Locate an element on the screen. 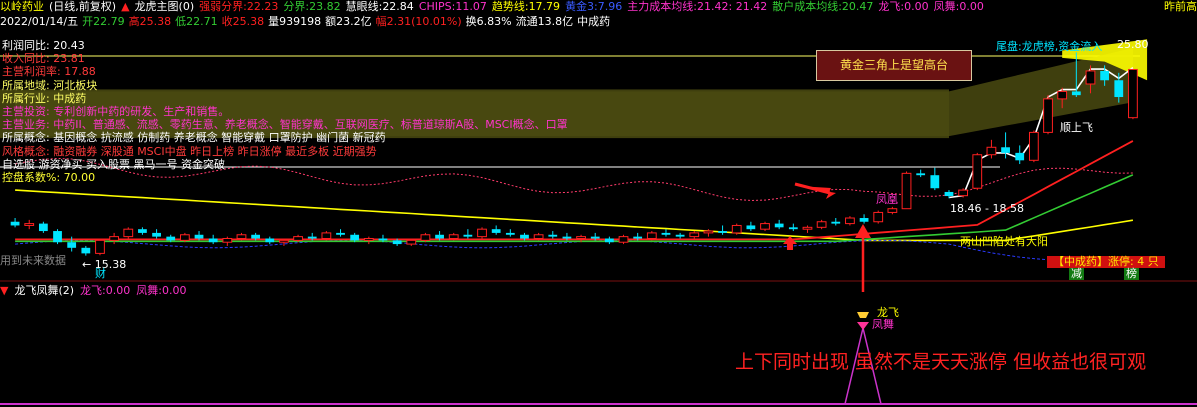 The image size is (1197, 407). sanhu-value: 20.47 is located at coordinates (857, 6).